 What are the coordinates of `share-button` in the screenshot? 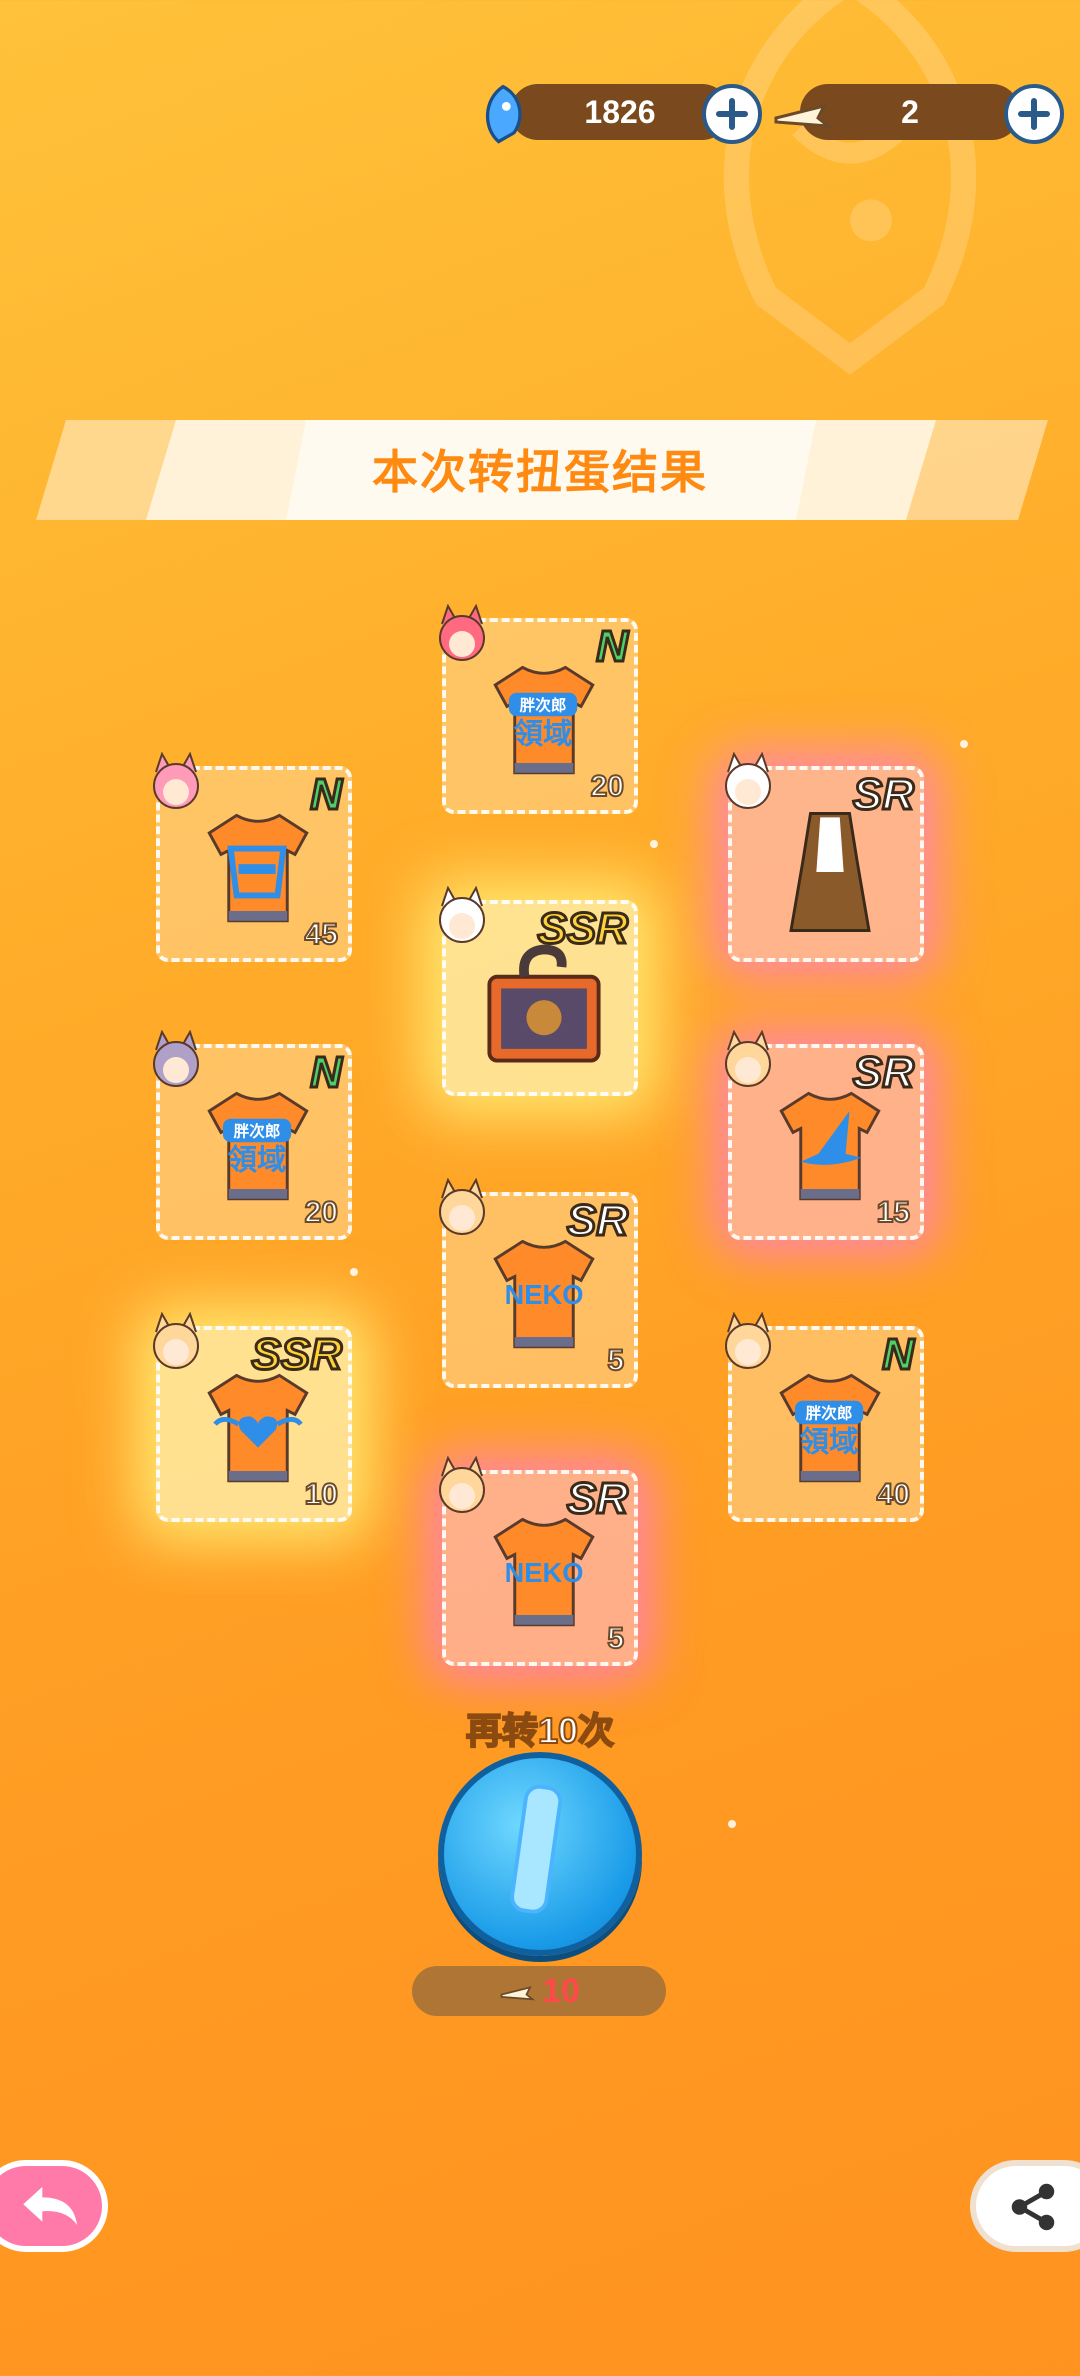 It's located at (1025, 2206).